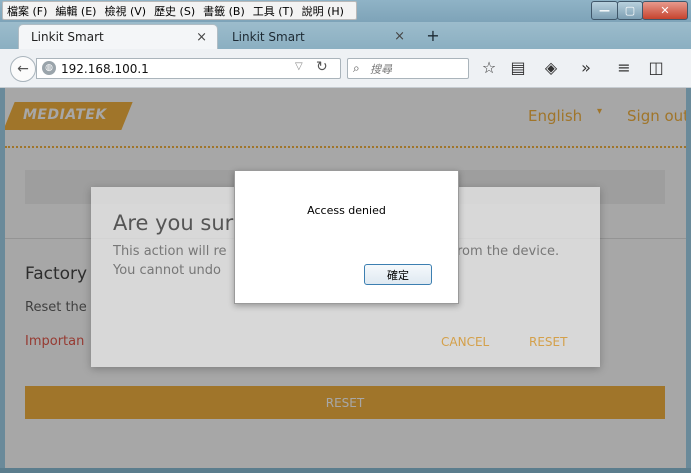  I want to click on confirm-reset-button: RESET, so click(548, 342).